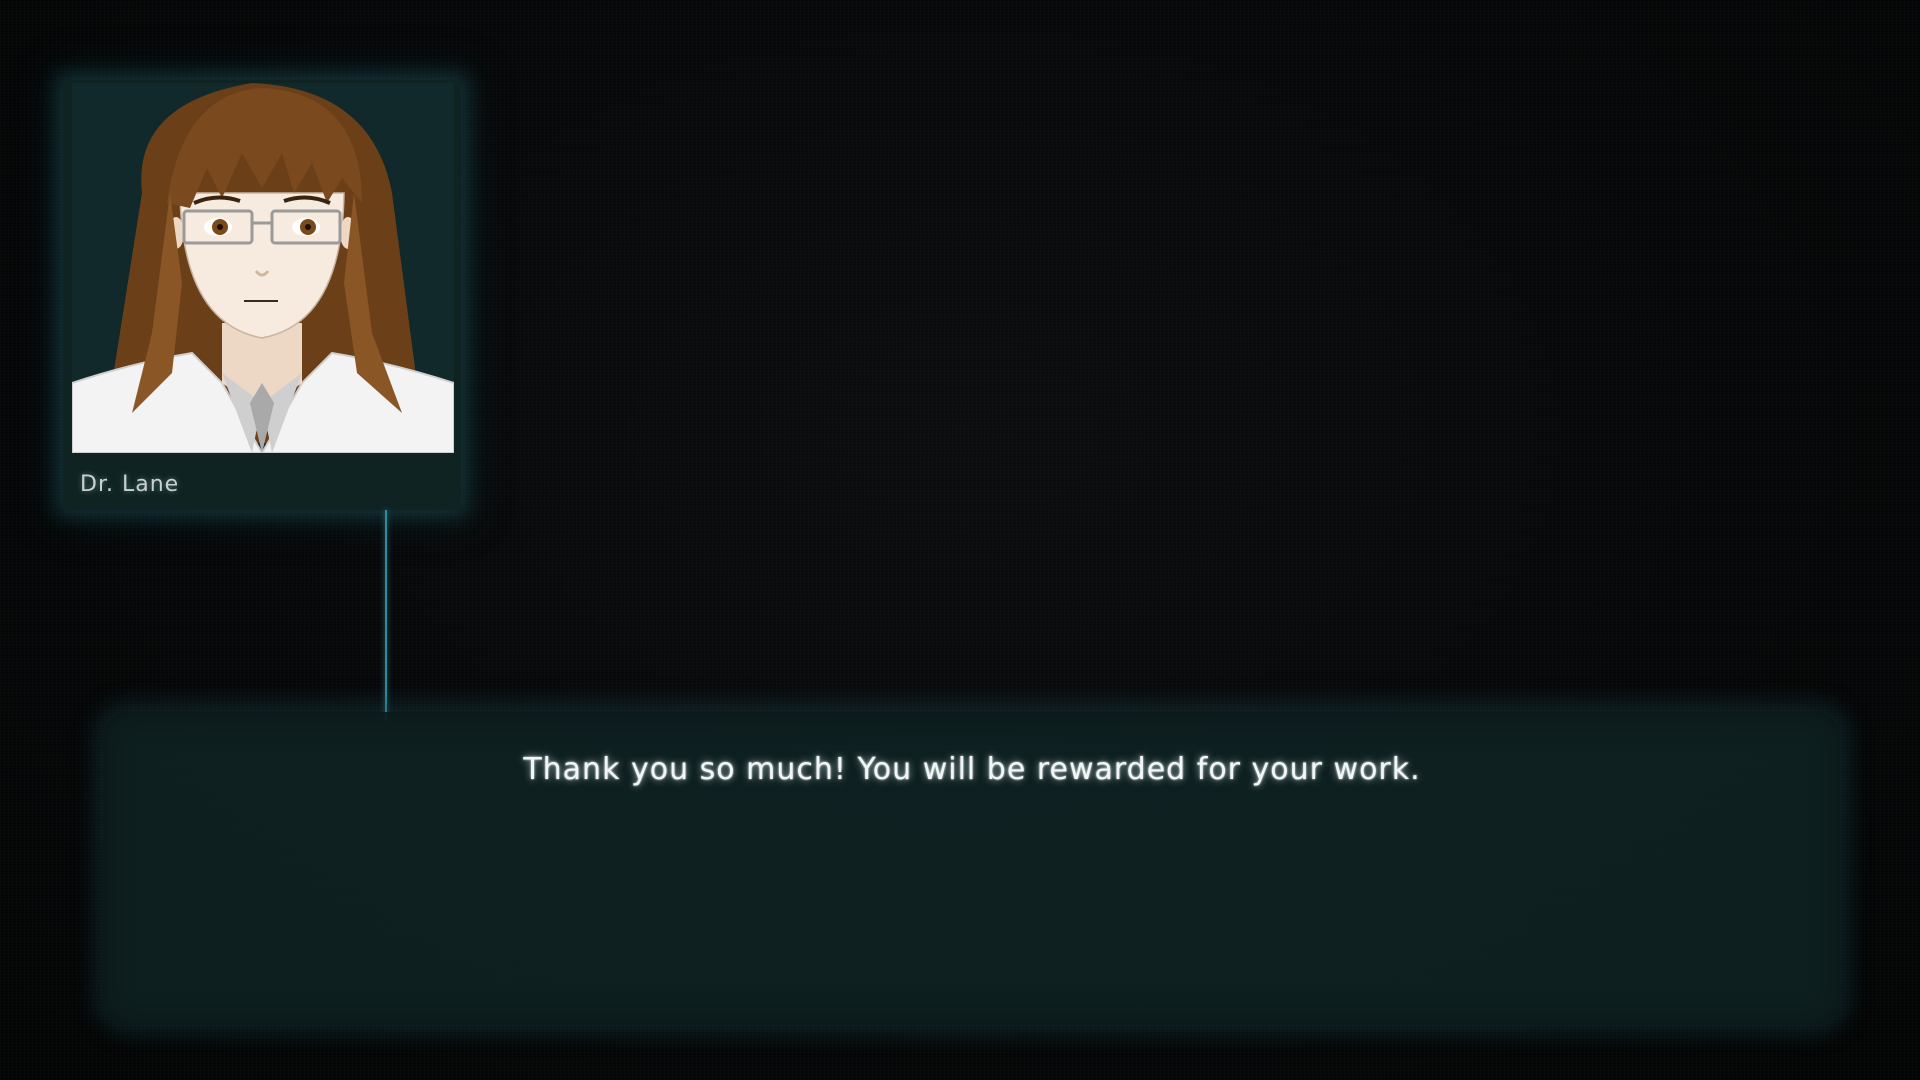 This screenshot has height=1080, width=1920. I want to click on speaker-name: Dr. Lane, so click(130, 484).